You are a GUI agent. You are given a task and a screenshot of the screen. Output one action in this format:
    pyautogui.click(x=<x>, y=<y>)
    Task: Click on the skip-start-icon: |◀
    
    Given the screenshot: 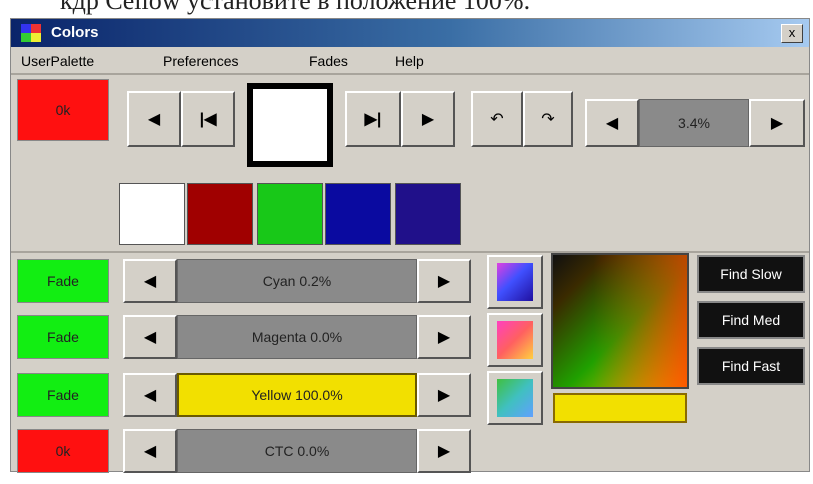 What is the action you would take?
    pyautogui.click(x=208, y=119)
    